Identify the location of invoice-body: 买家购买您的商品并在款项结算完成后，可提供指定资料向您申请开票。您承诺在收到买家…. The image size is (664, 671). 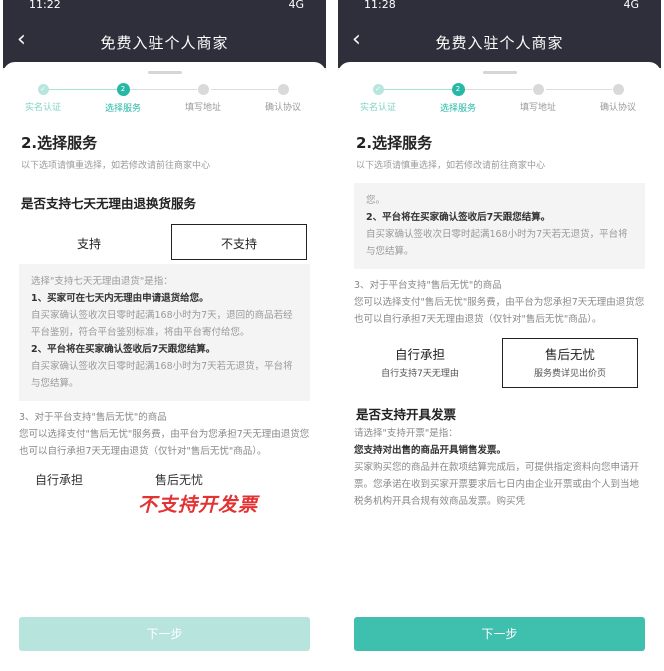
(497, 484).